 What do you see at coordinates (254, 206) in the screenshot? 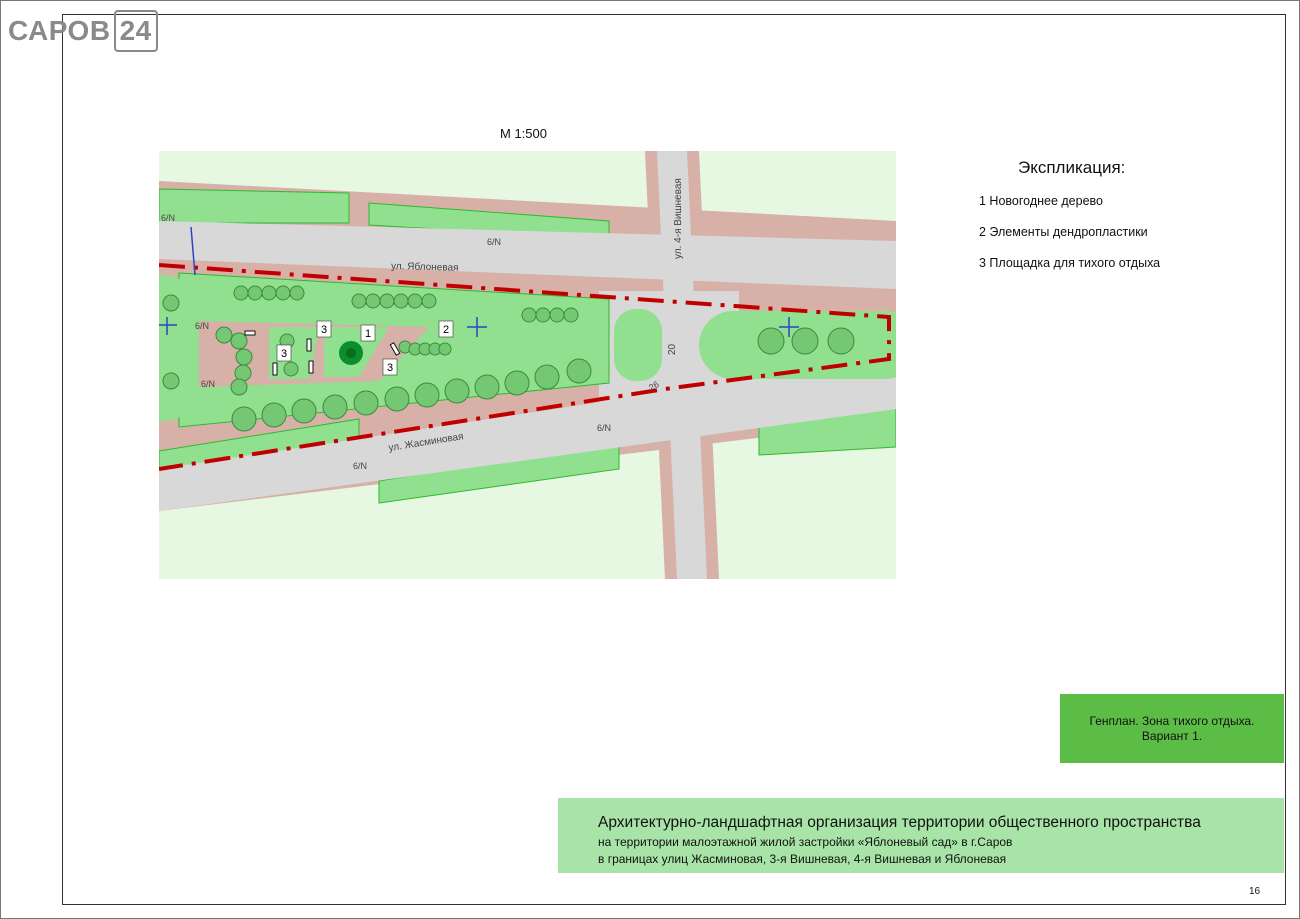
I see `lawn-strip` at bounding box center [254, 206].